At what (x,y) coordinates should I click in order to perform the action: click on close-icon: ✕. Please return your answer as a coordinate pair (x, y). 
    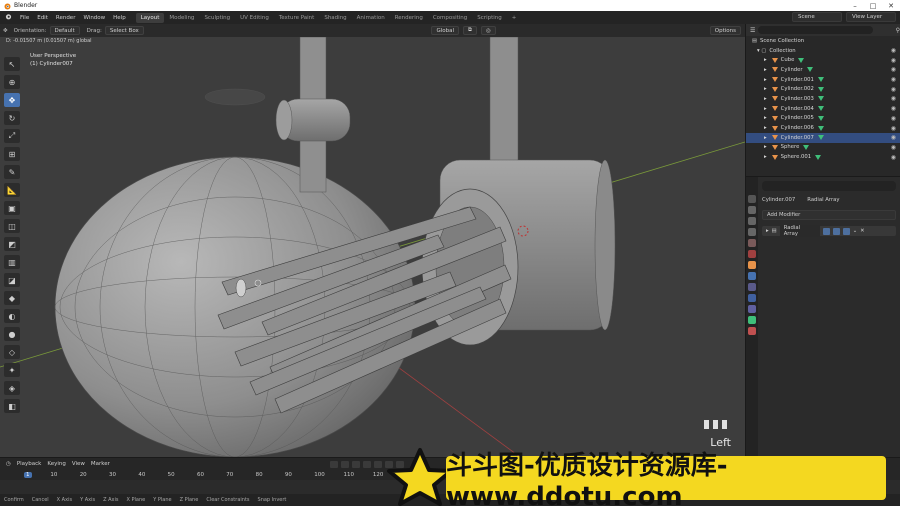
    Looking at the image, I should click on (891, 5).